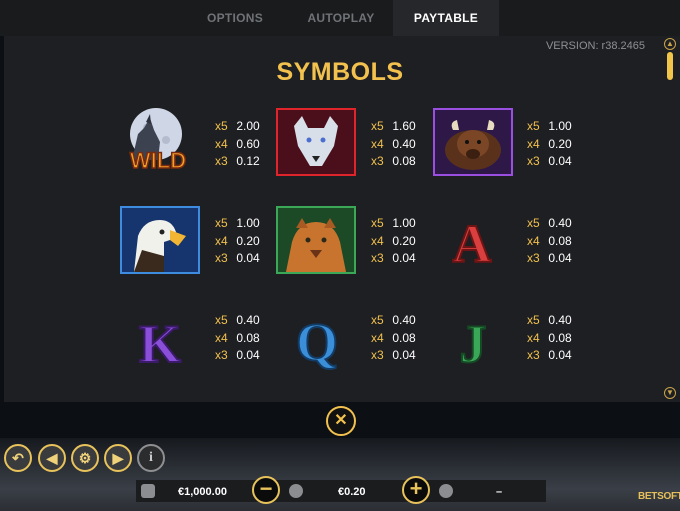  Describe the element at coordinates (549, 337) in the screenshot. I see `pay-values-letter-j: x5 0.40 x4 0.08 x3 0.04` at that location.